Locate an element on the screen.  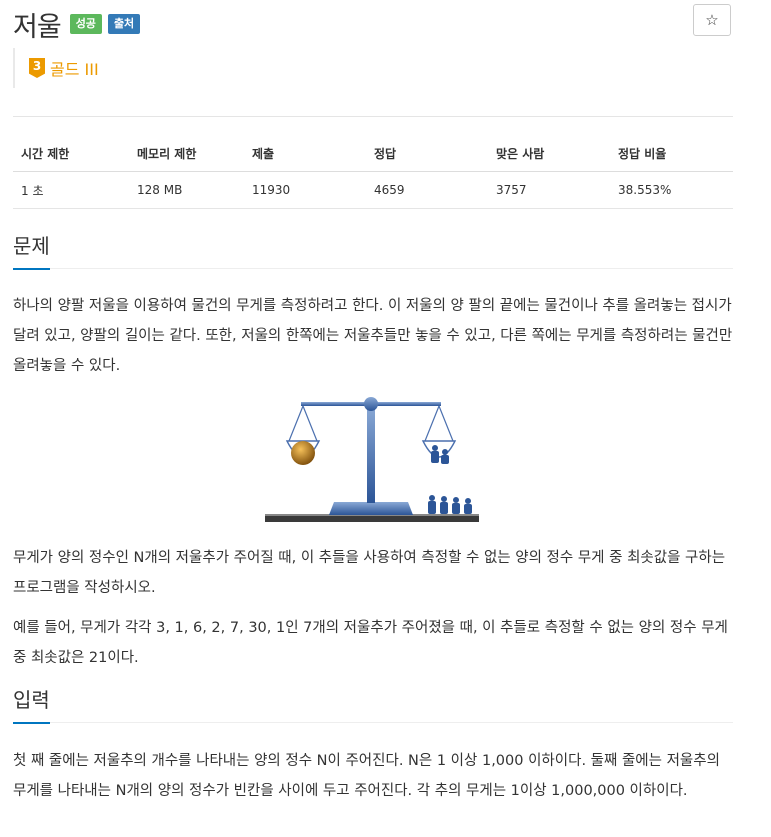
favorite-star-button: ☆ is located at coordinates (712, 20).